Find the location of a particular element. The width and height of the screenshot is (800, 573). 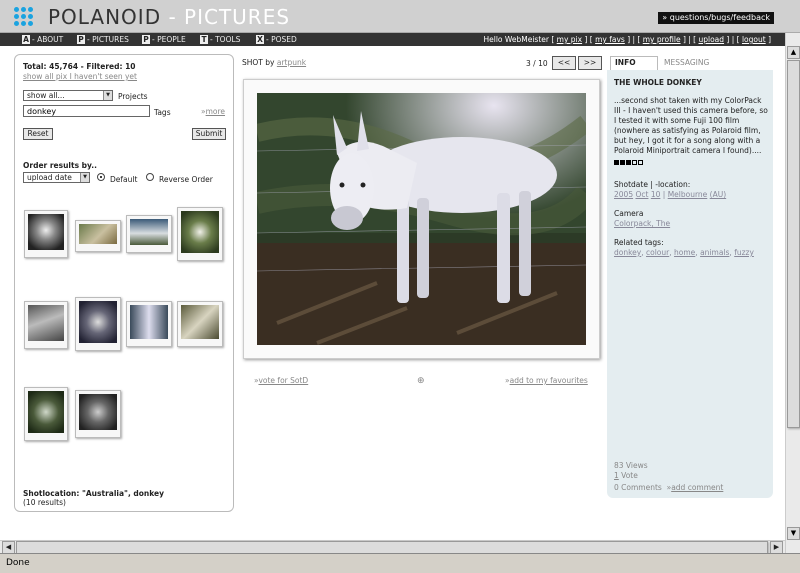

status-bar: Done is located at coordinates (400, 563).